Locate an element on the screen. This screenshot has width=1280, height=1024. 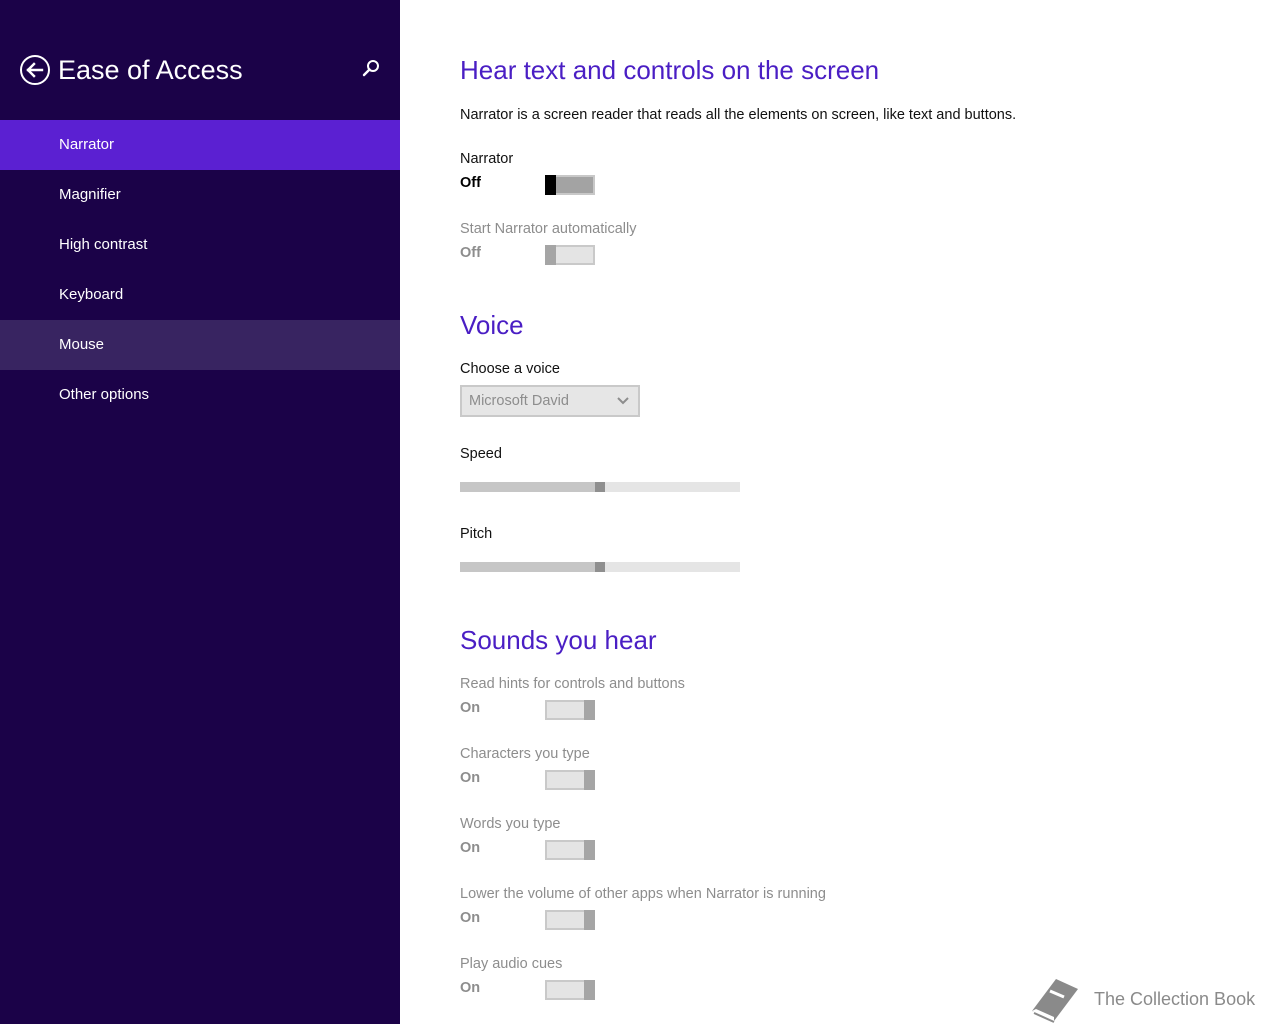
section-heading-hear-text: Hear text and controls on the screen is located at coordinates (670, 70).